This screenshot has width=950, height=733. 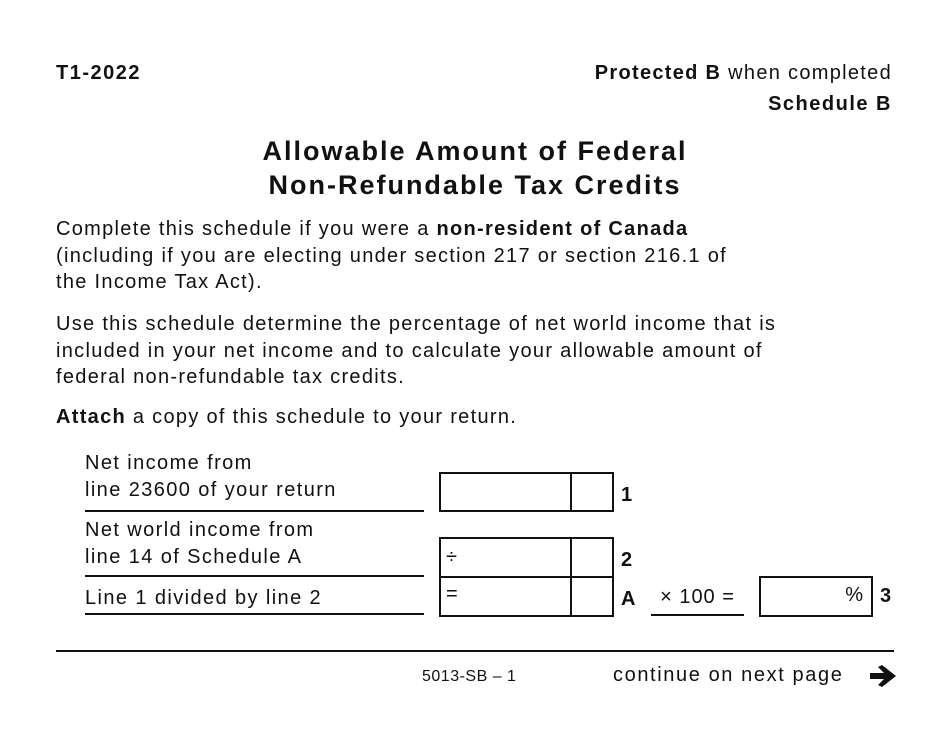 I want to click on multiply-by-100-label: × 100 =, so click(x=697, y=601).